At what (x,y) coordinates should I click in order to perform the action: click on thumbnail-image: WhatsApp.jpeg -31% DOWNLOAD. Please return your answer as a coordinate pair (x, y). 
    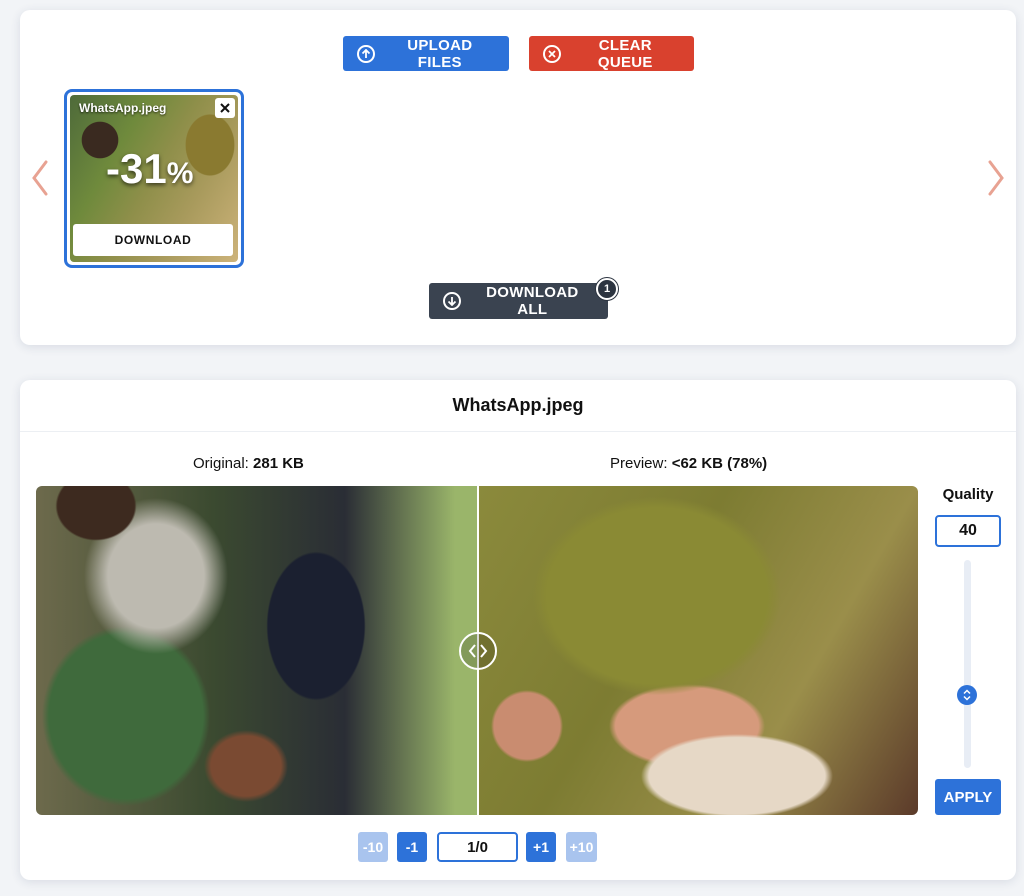
    Looking at the image, I should click on (154, 178).